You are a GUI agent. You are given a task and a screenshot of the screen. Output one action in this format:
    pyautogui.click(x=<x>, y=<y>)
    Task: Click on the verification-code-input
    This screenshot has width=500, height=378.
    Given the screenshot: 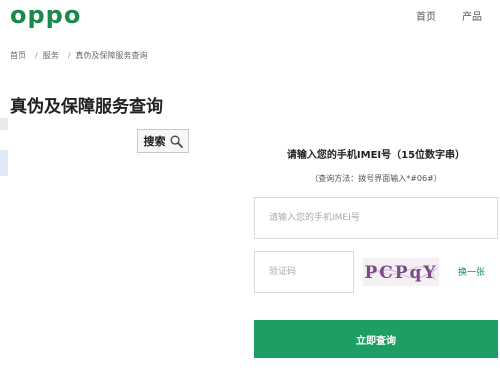 What is the action you would take?
    pyautogui.click(x=304, y=272)
    